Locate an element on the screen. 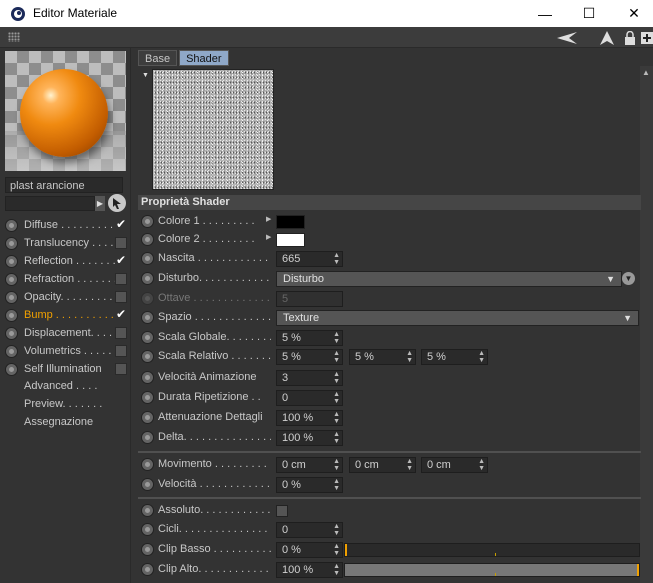 Image resolution: width=653 pixels, height=583 pixels. collapse-arrow-icon: ▼ is located at coordinates (145, 75).